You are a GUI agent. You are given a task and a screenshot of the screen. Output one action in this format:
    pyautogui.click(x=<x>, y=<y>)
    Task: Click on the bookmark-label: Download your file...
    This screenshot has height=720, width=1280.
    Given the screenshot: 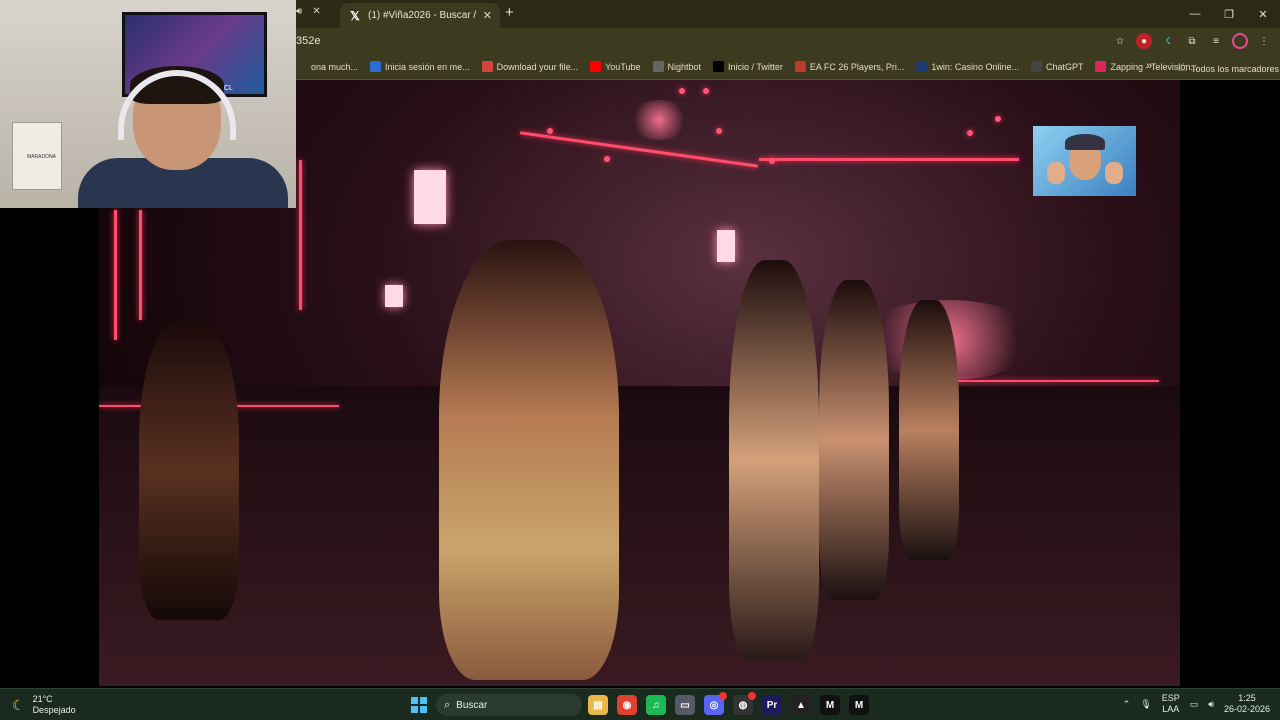 What is the action you would take?
    pyautogui.click(x=537, y=66)
    